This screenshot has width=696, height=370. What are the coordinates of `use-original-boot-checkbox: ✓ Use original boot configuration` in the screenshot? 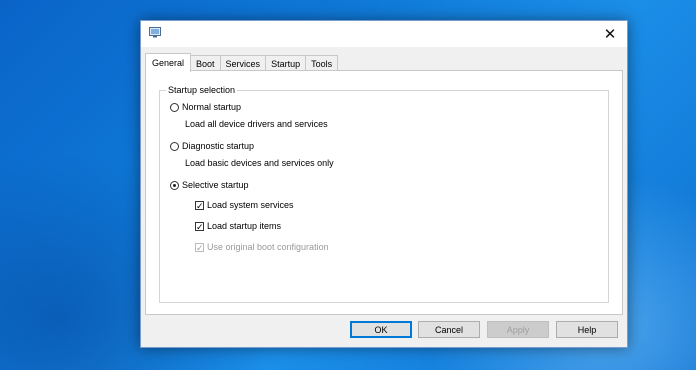 It's located at (262, 247).